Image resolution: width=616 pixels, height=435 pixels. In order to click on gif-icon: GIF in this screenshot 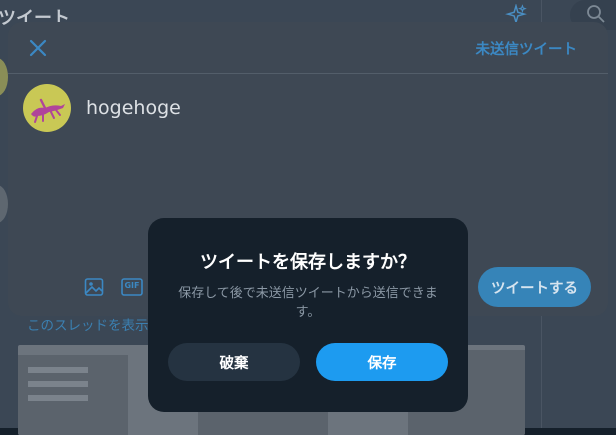, I will do `click(132, 287)`.